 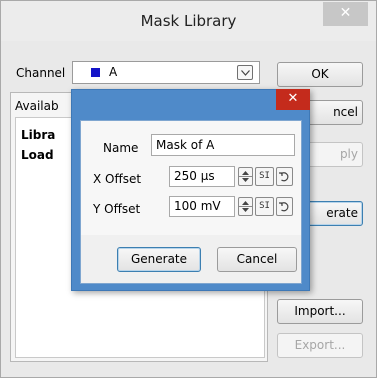 I want to click on title-bar: Mask Library ✕, so click(x=188, y=21).